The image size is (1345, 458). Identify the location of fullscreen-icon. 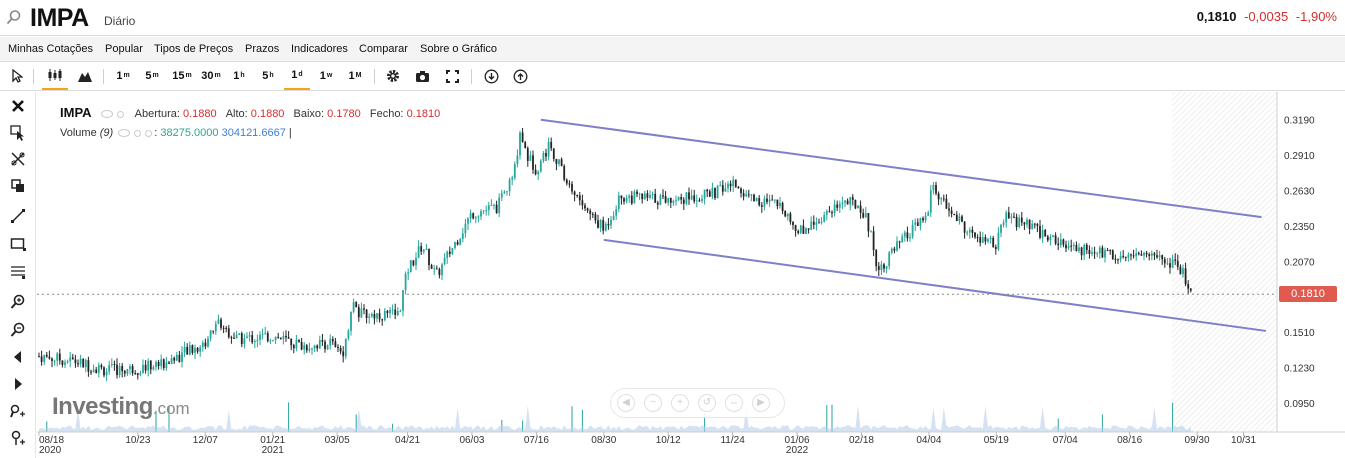
(452, 76).